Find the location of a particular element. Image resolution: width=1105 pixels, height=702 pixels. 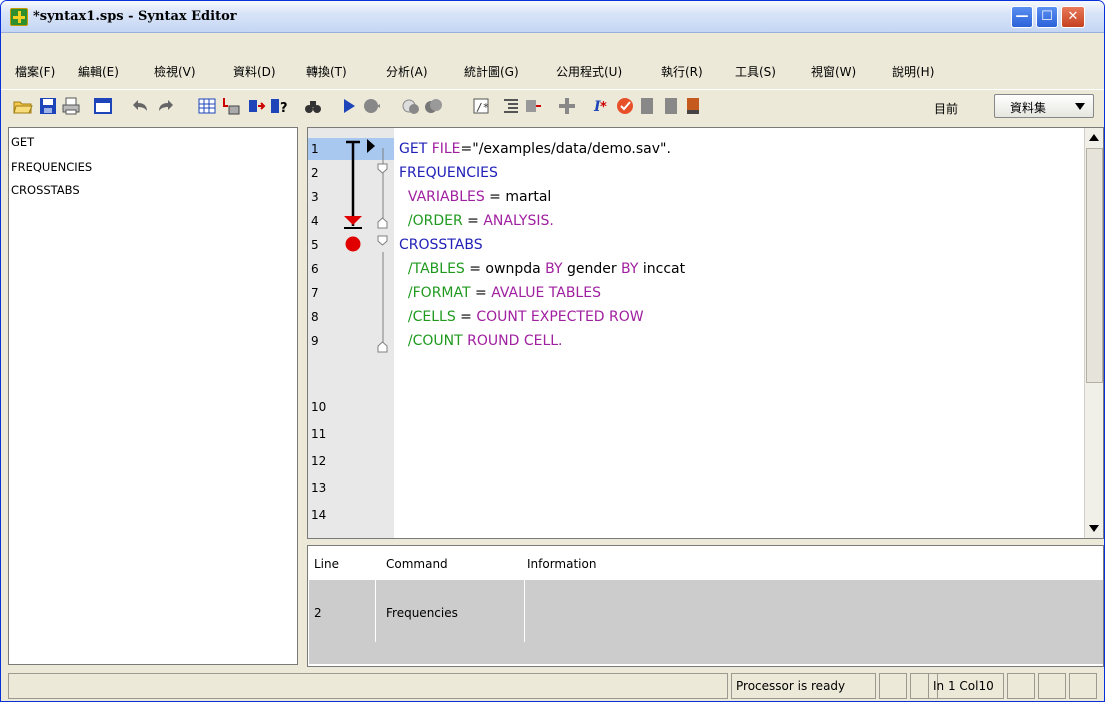

bookmark-clear-icon is located at coordinates (693, 106).